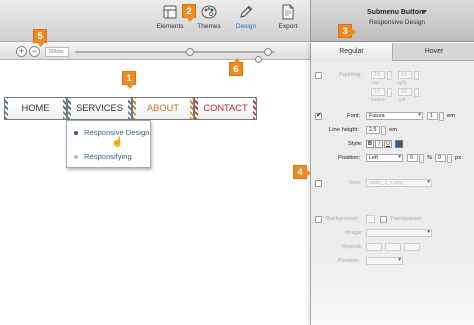 This screenshot has width=474, height=325. Describe the element at coordinates (379, 144) in the screenshot. I see `italic-button: I` at that location.